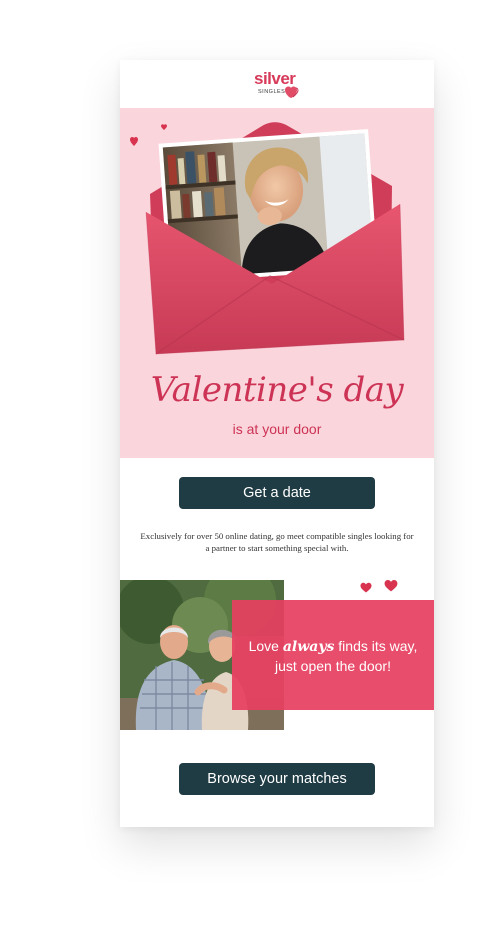 The height and width of the screenshot is (947, 494). I want to click on logo-tagline: SINGLES, so click(272, 92).